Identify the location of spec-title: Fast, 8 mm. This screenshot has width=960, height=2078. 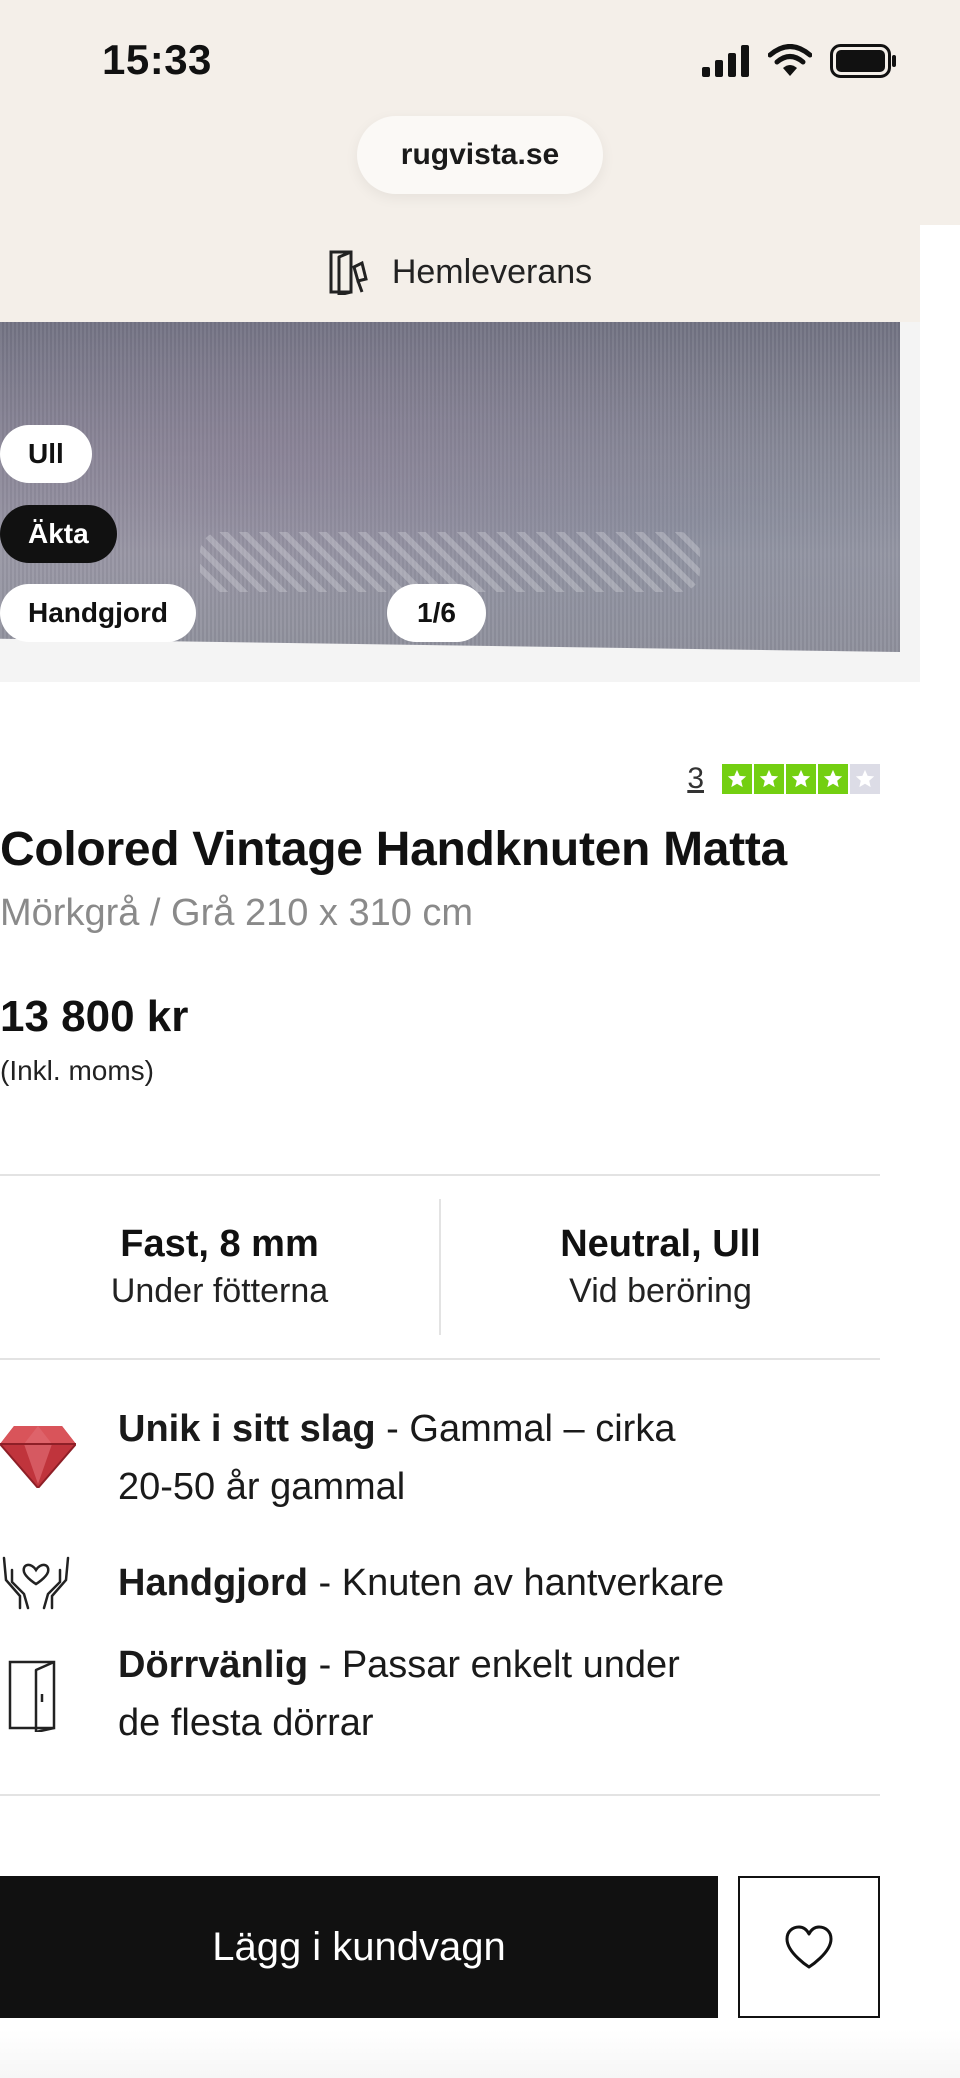
(219, 1244).